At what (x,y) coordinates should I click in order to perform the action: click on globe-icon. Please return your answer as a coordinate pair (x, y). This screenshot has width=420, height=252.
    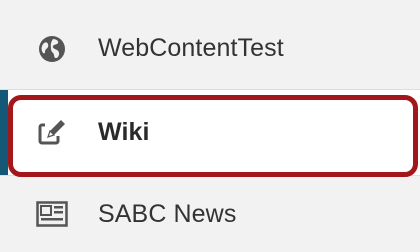
    Looking at the image, I should click on (52, 49).